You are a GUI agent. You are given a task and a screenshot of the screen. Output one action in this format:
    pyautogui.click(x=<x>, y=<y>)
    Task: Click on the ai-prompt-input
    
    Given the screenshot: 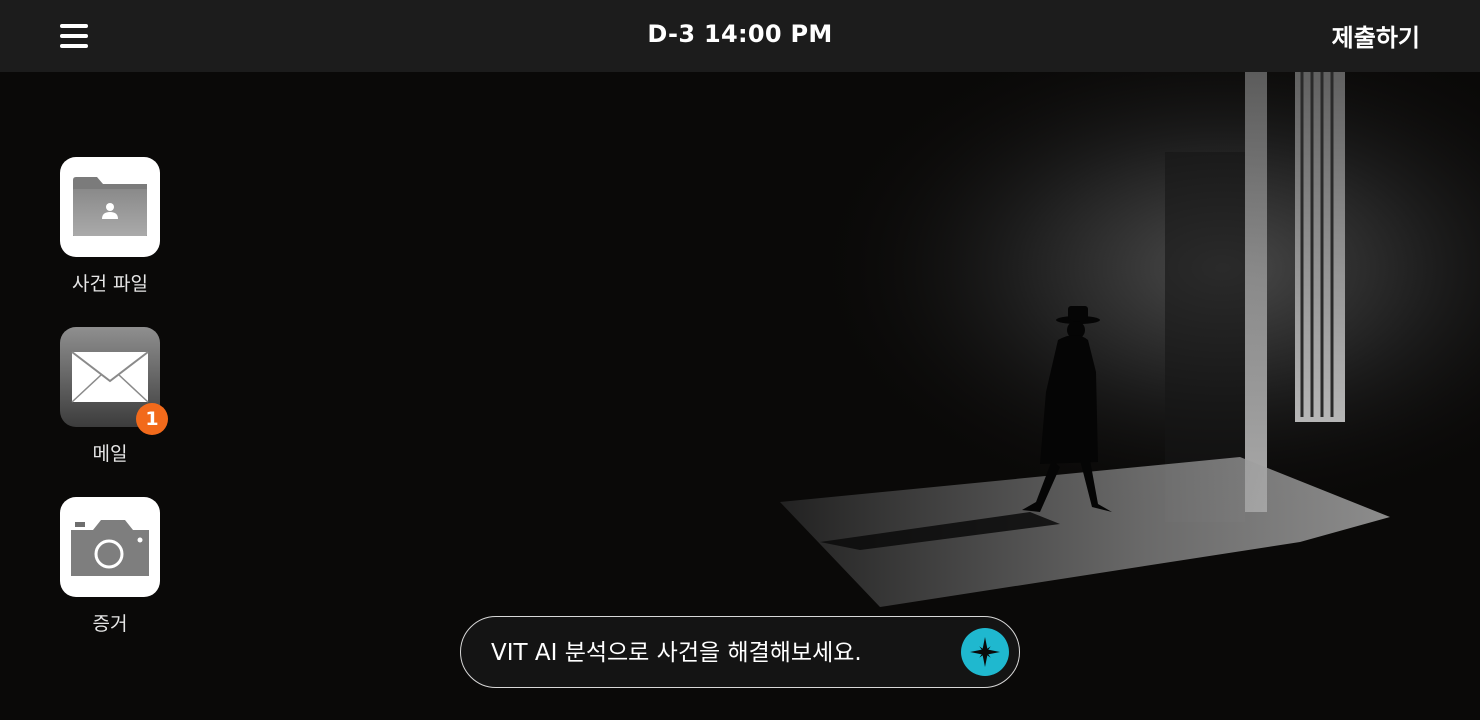 What is the action you would take?
    pyautogui.click(x=711, y=653)
    